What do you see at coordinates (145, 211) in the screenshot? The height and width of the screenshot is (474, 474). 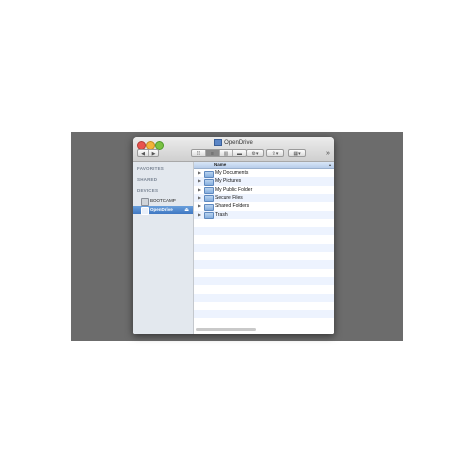 I see `network-drive-icon` at bounding box center [145, 211].